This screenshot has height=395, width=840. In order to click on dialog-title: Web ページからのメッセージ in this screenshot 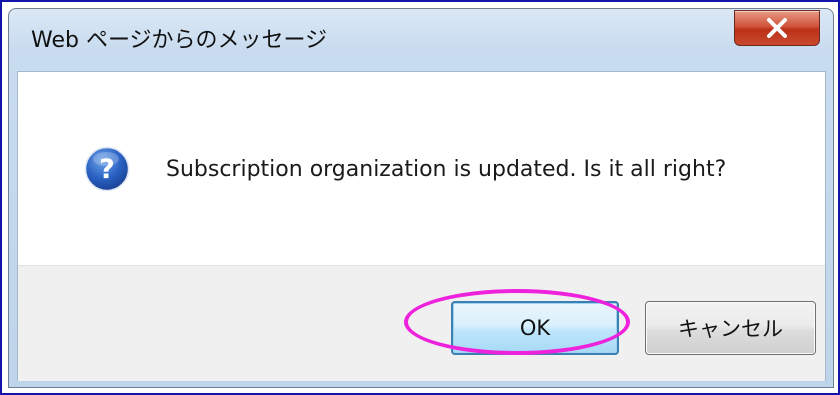, I will do `click(179, 40)`.